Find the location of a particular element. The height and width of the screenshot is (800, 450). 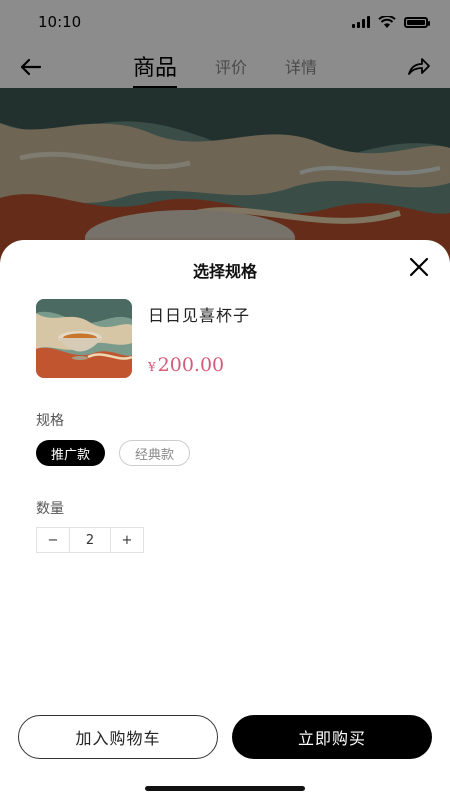

quantity-label: 数量 is located at coordinates (50, 509).